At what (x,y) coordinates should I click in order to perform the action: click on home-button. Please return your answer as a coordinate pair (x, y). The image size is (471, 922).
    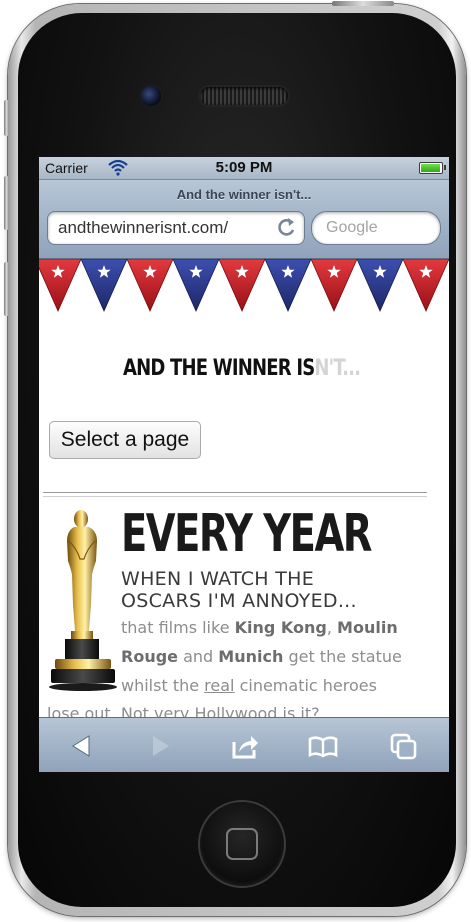
    Looking at the image, I should click on (242, 844).